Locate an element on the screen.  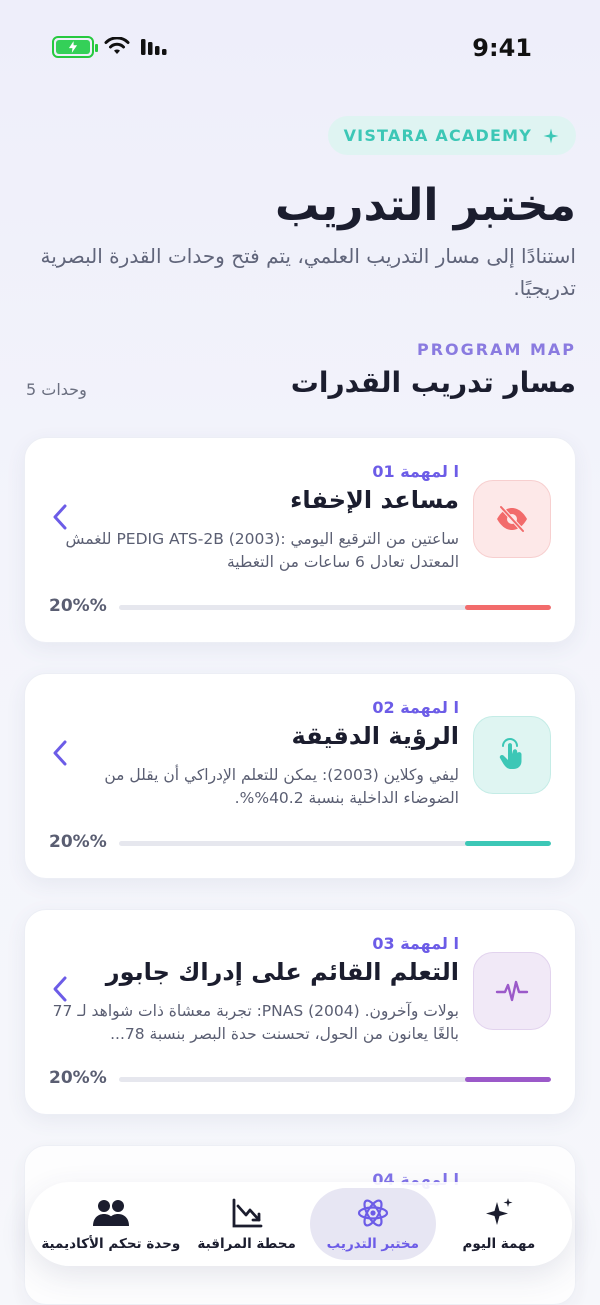
tap-hand-icon is located at coordinates (512, 755).